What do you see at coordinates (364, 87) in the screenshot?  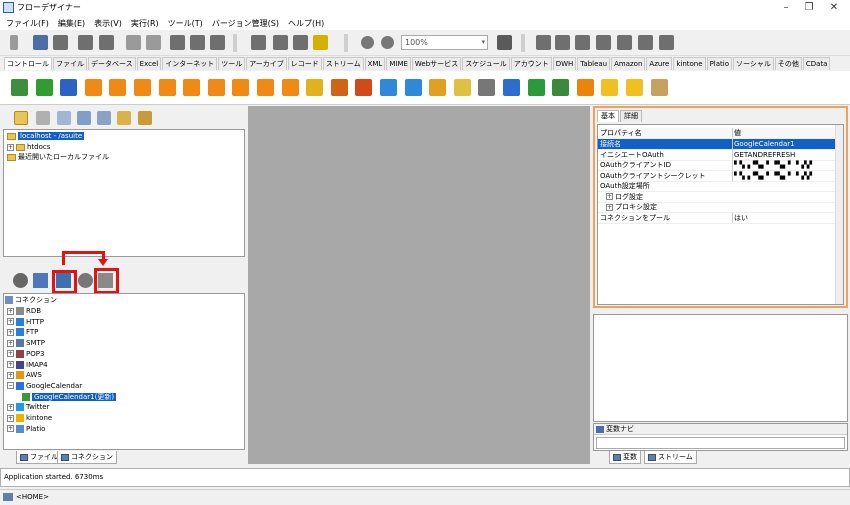 I see `exception-icon` at bounding box center [364, 87].